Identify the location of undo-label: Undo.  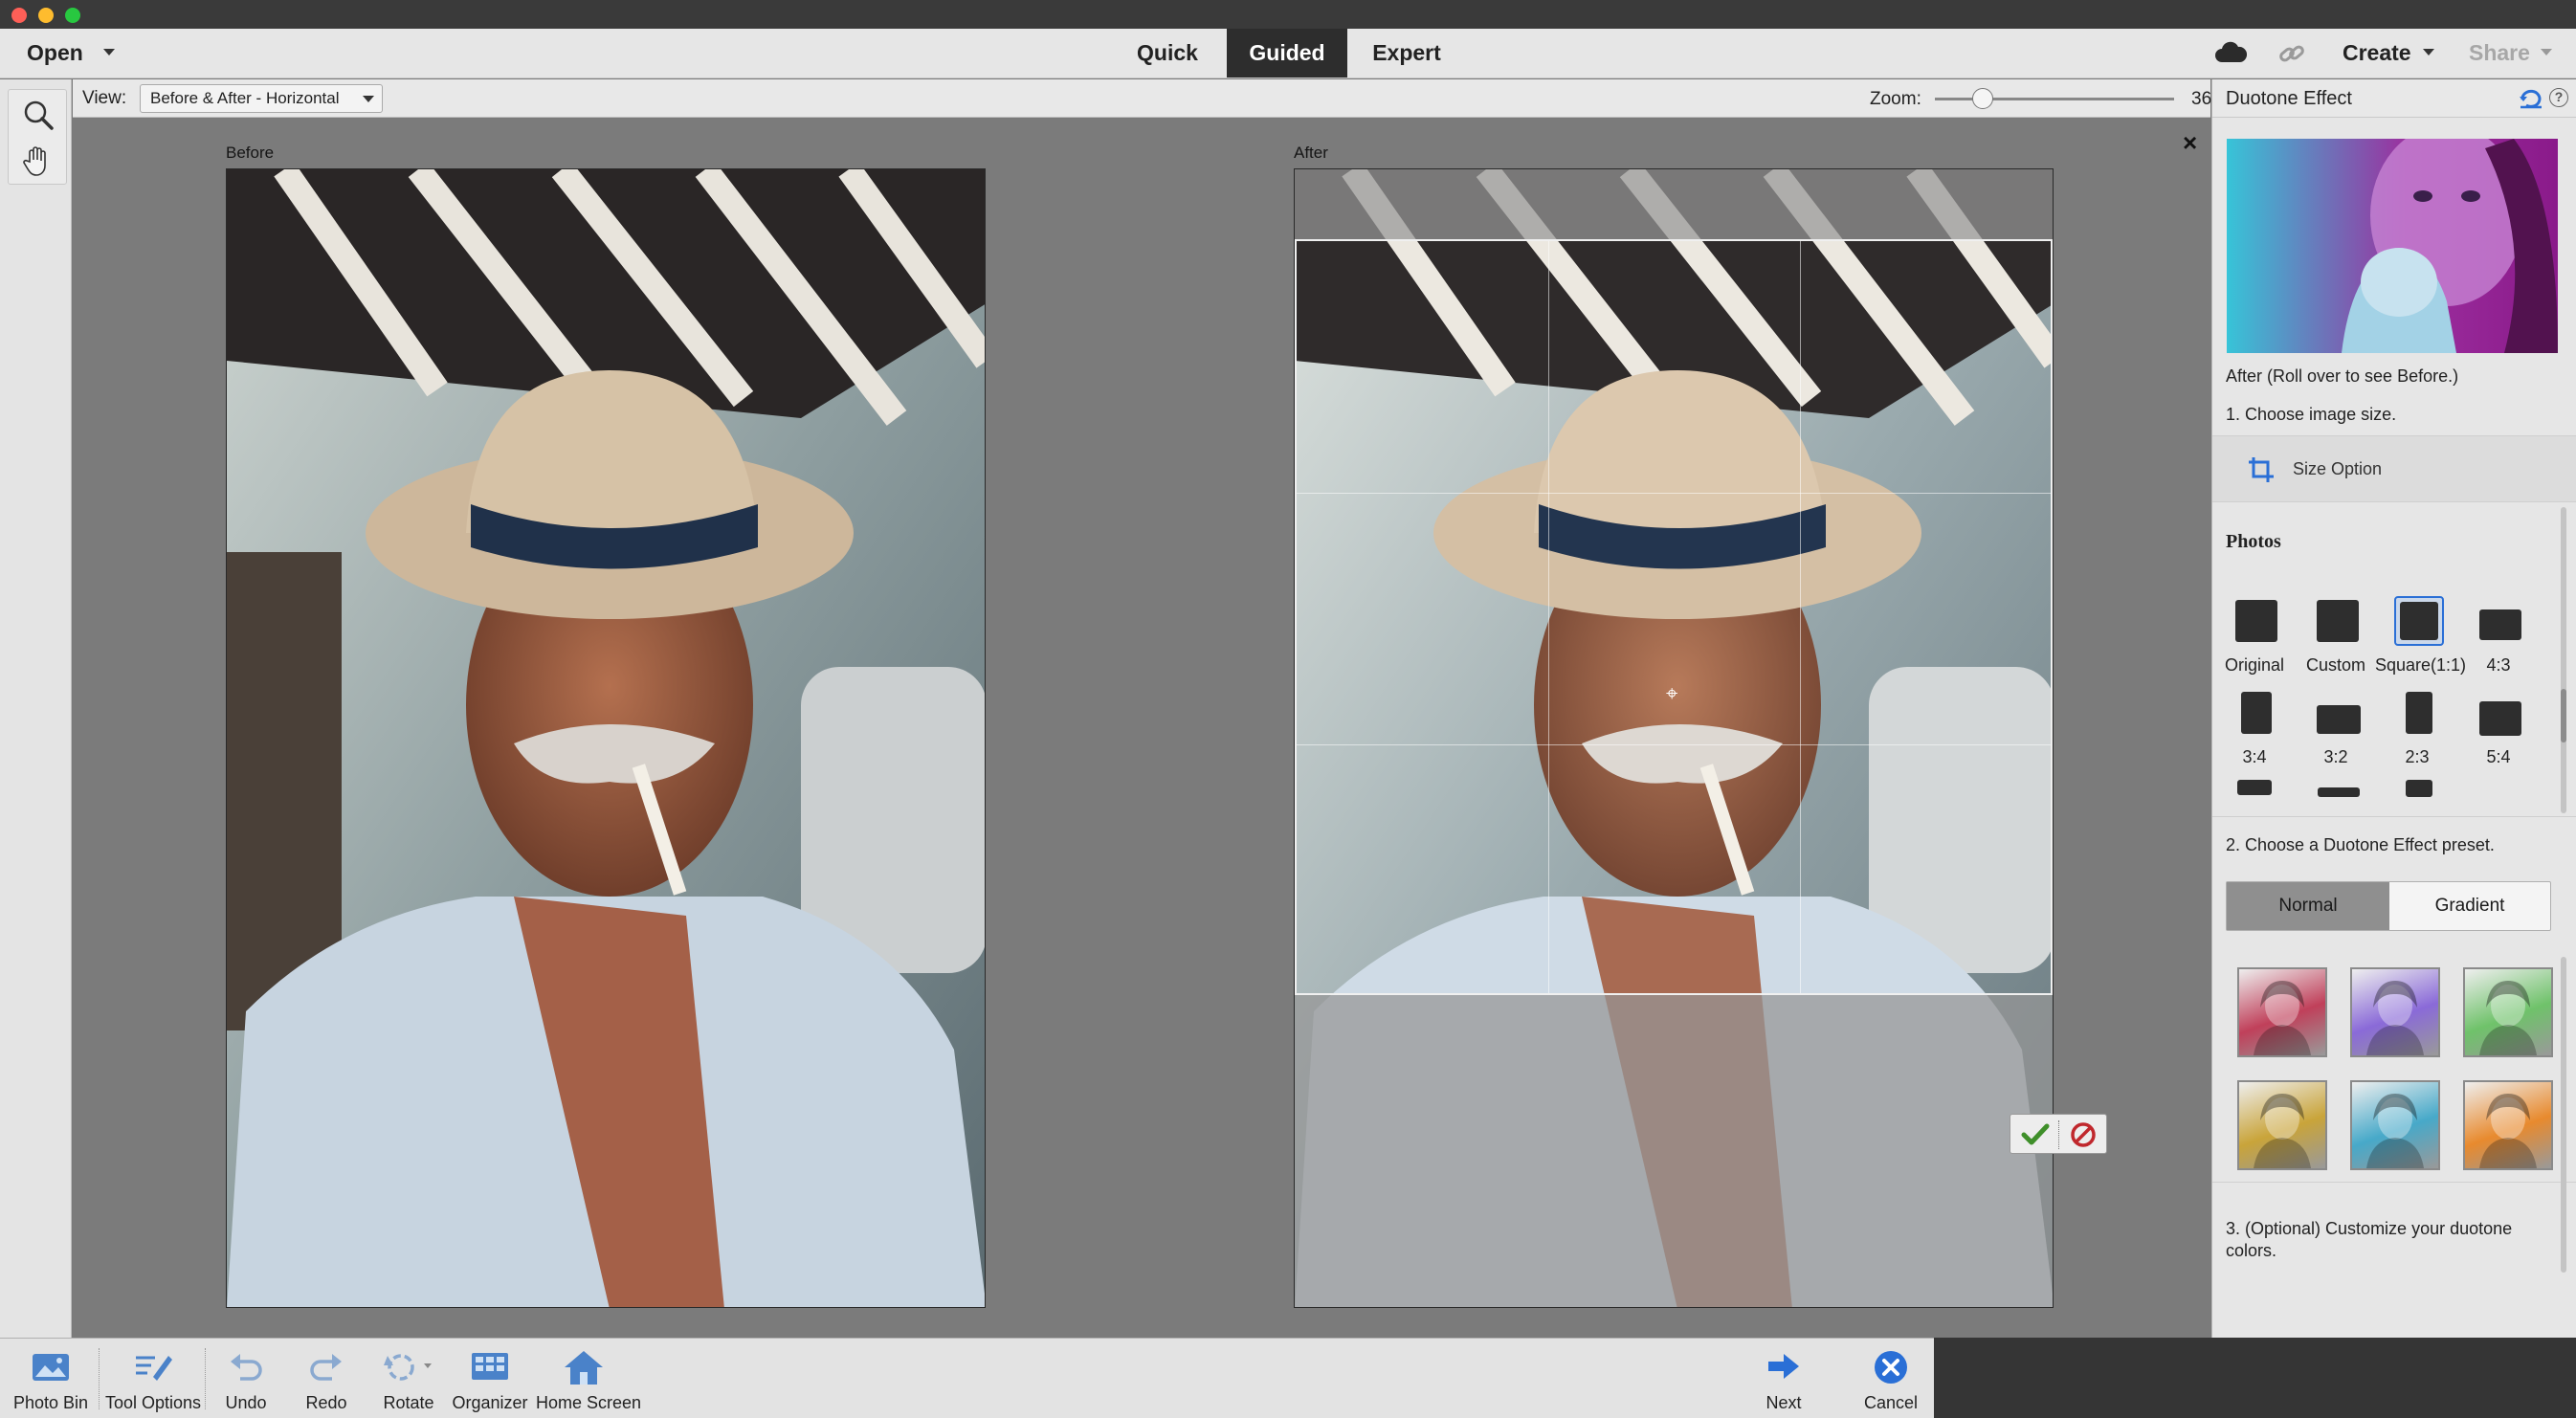
(246, 1402).